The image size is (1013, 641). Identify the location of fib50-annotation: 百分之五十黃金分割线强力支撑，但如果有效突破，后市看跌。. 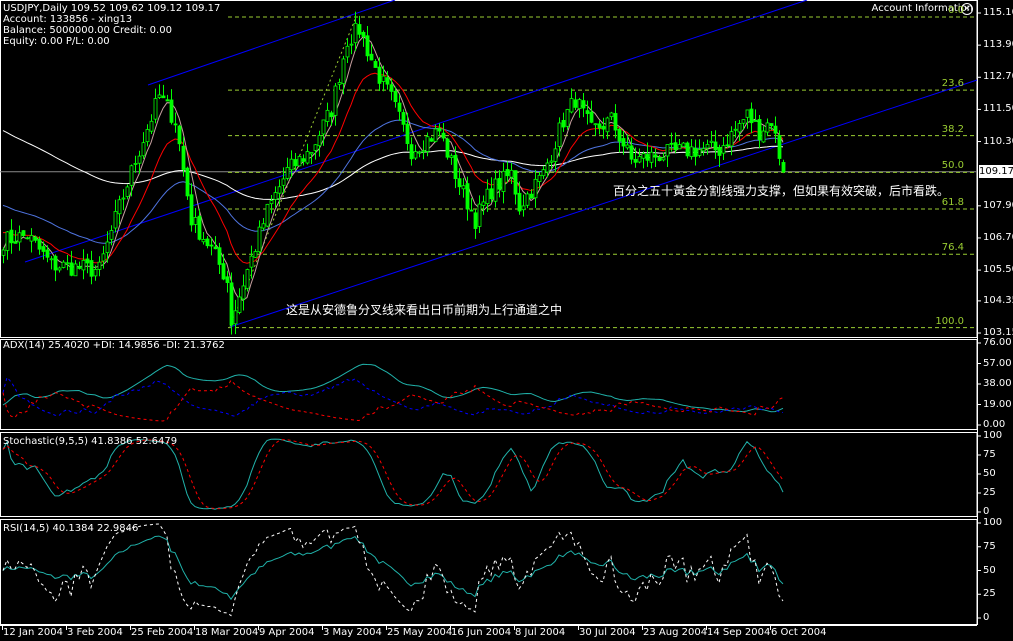
(781, 191).